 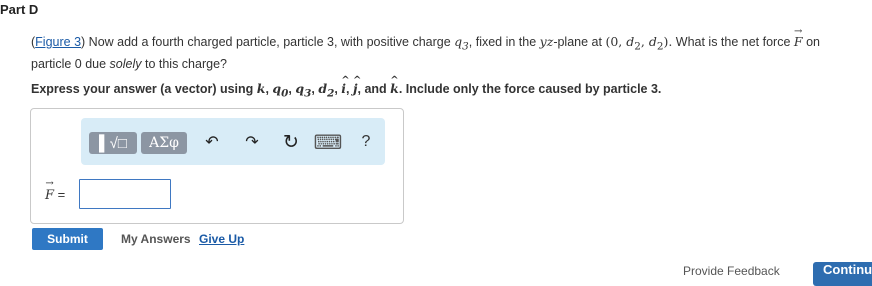 What do you see at coordinates (546, 41) in the screenshot?
I see `plane-symbol: yz` at bounding box center [546, 41].